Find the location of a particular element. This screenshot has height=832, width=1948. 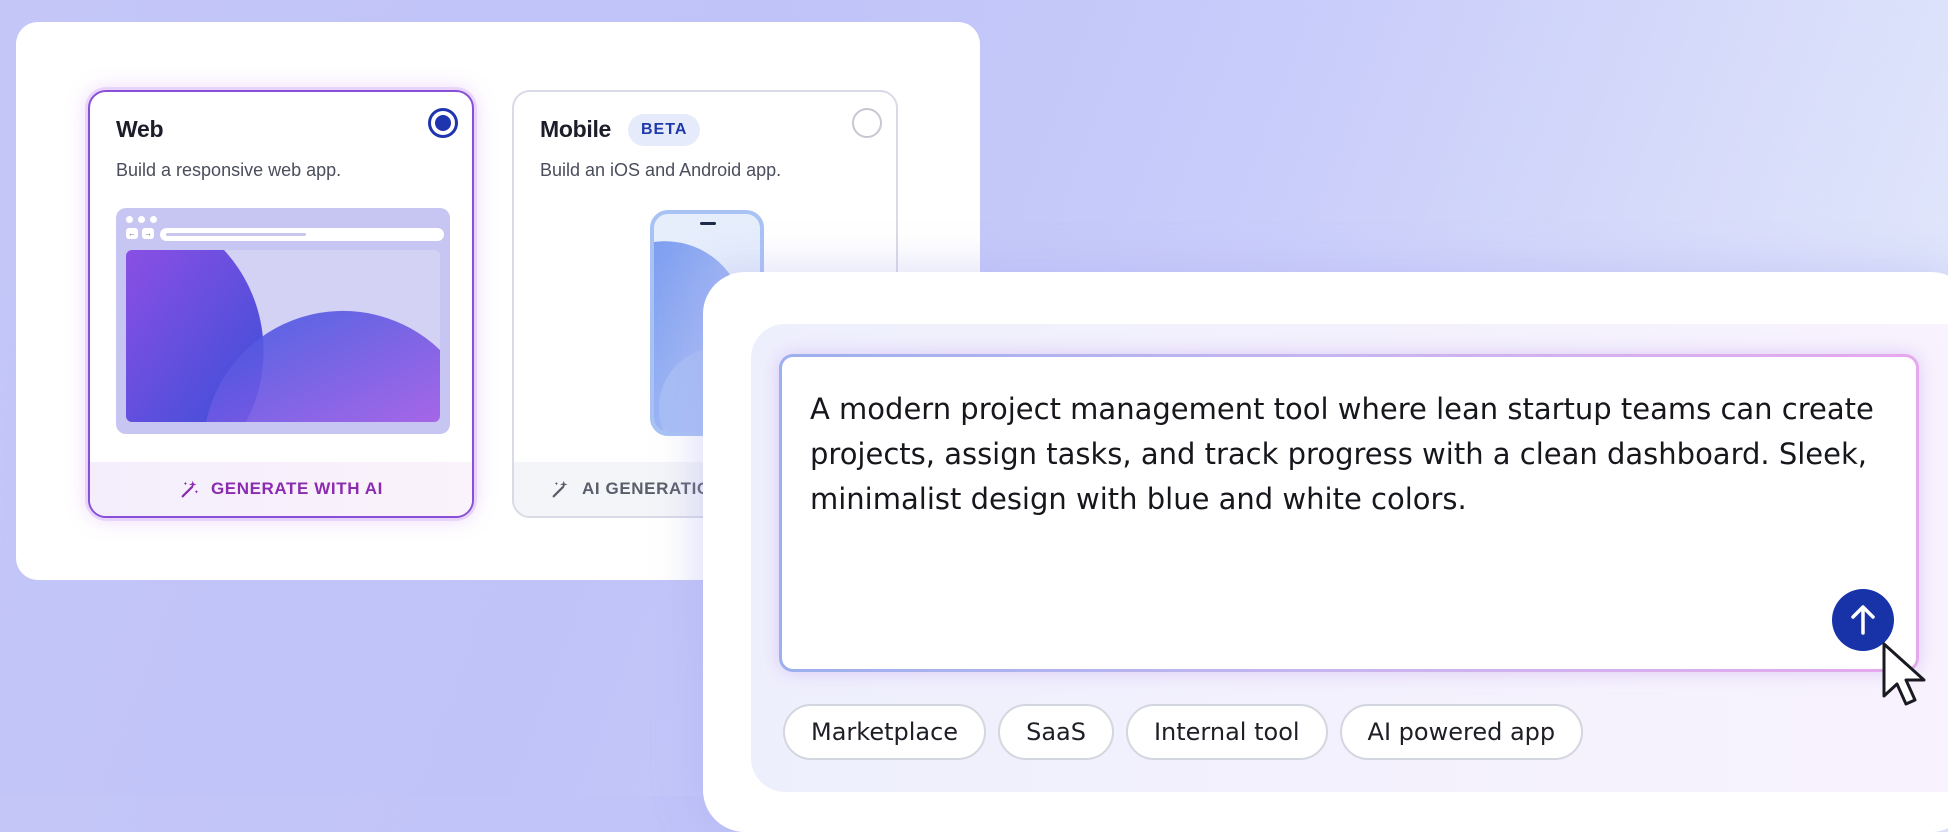

generate-with-ai-button: GENERATE WITH AI is located at coordinates (281, 489).